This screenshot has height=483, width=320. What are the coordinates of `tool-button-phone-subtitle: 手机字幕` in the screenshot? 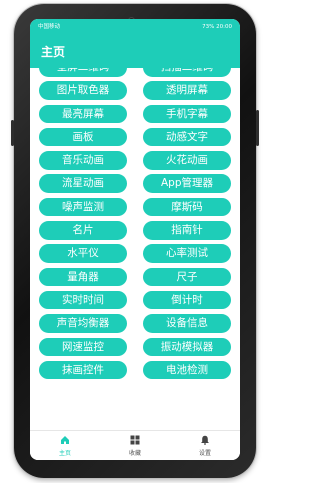 It's located at (187, 114).